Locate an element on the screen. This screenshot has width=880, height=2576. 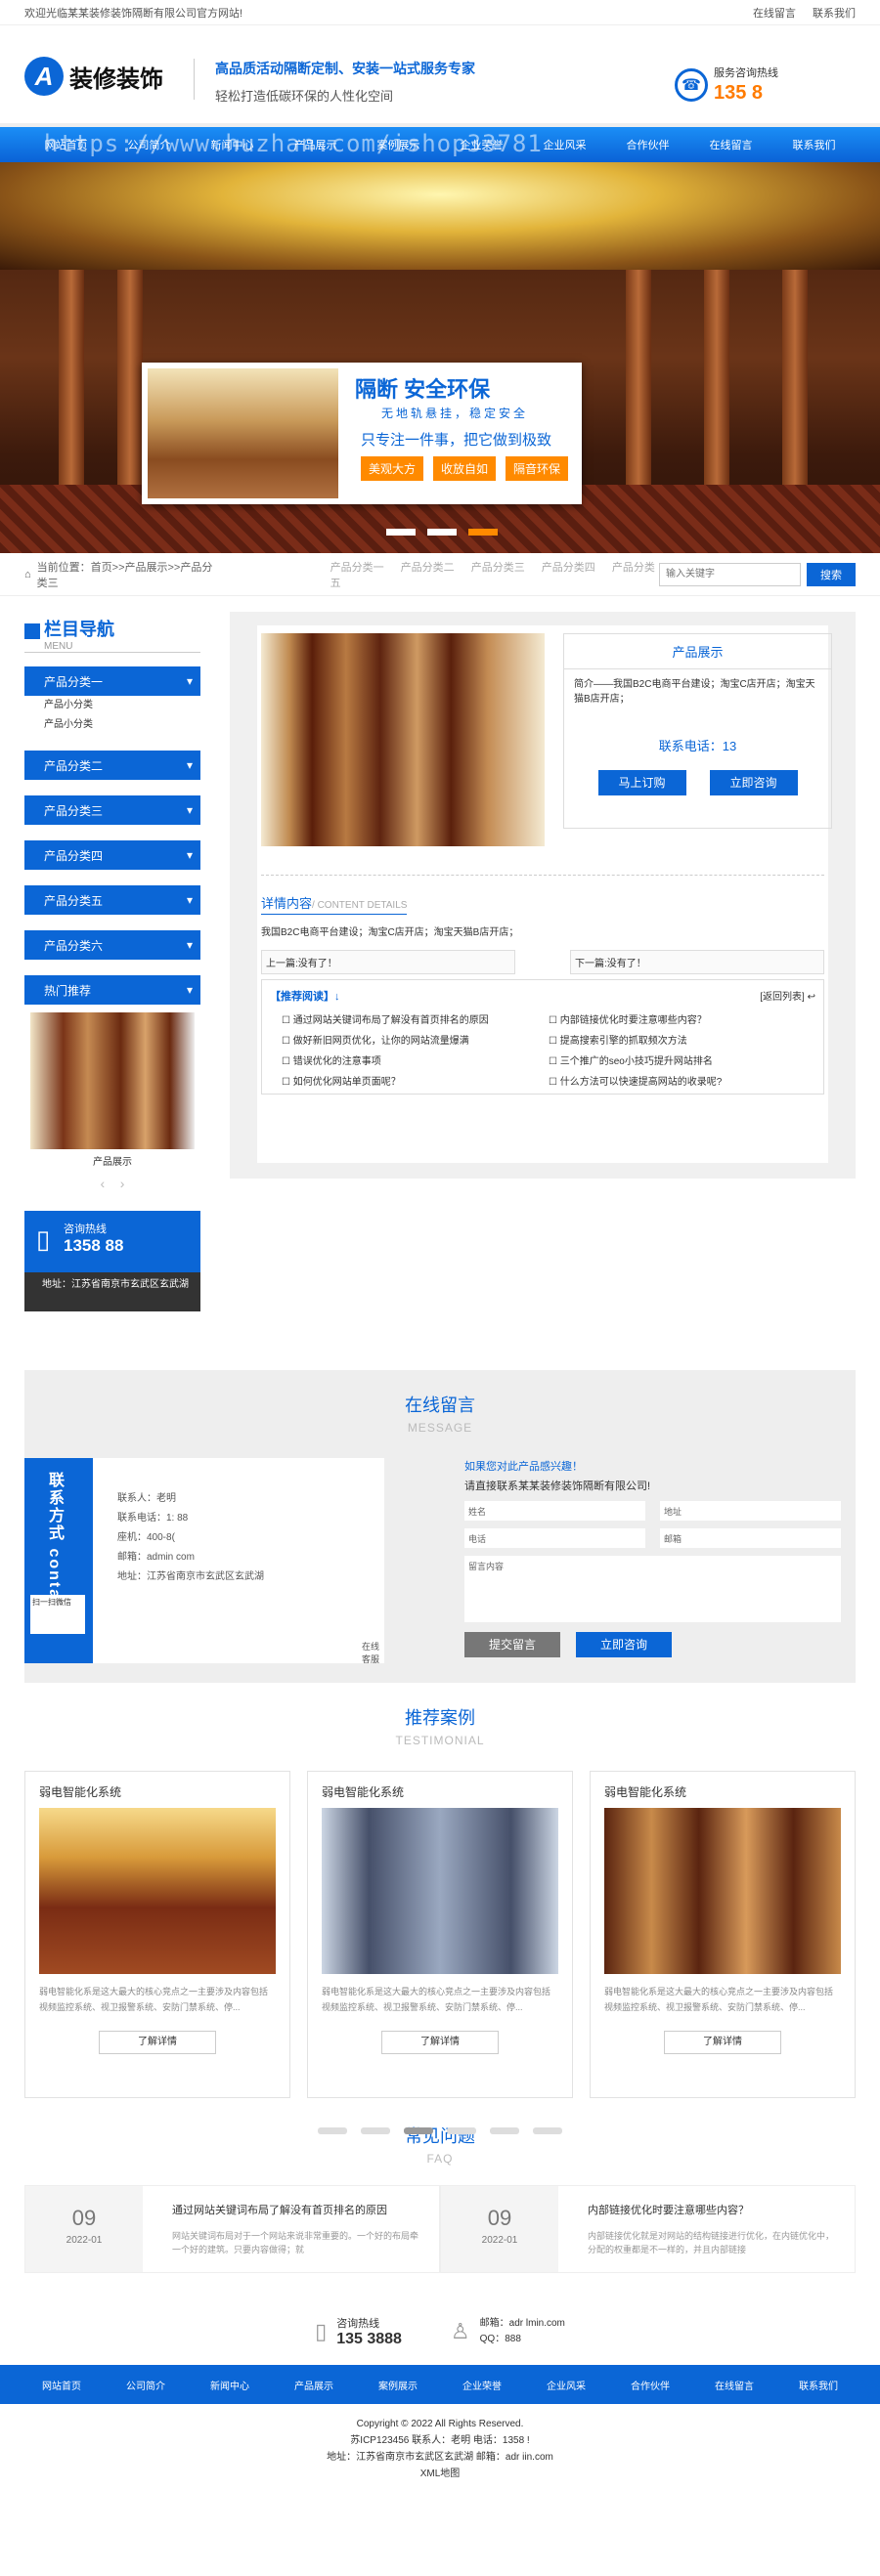
related-item: ☐ 如何优化网站单页面呢？ is located at coordinates (415, 1081).